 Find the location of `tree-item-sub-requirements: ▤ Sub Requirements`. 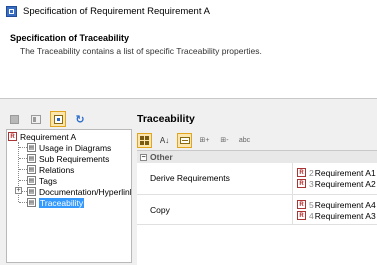

tree-item-sub-requirements: ▤ Sub Requirements is located at coordinates (68, 158).